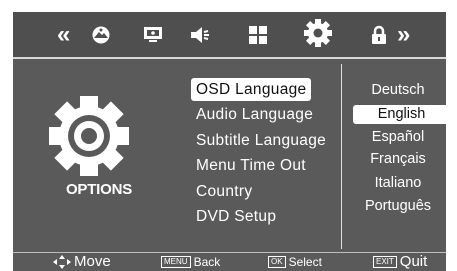 The height and width of the screenshot is (271, 457). What do you see at coordinates (89, 138) in the screenshot?
I see `options-gear-icon` at bounding box center [89, 138].